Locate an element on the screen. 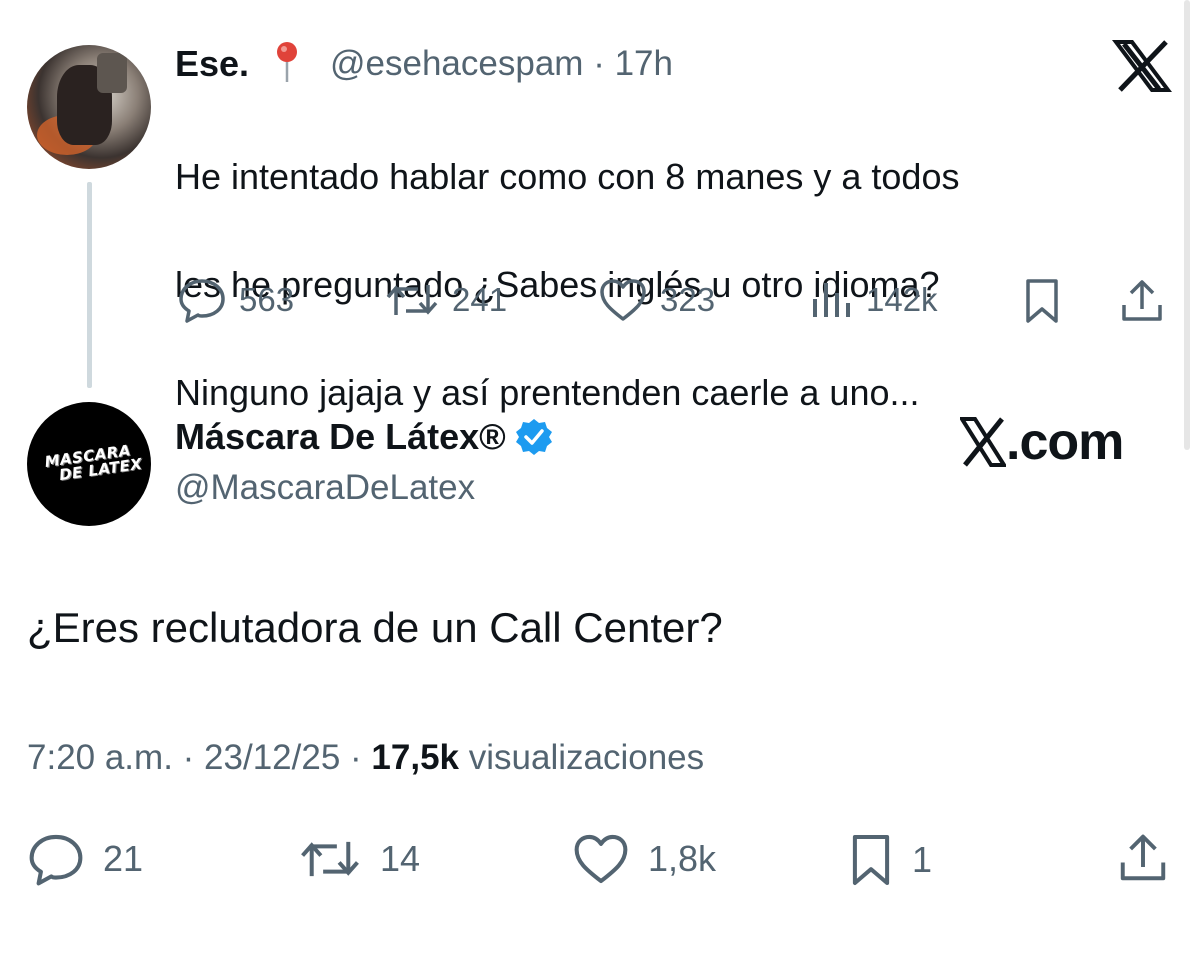 This screenshot has height=957, width=1200. views-count: 142k is located at coordinates (902, 299).